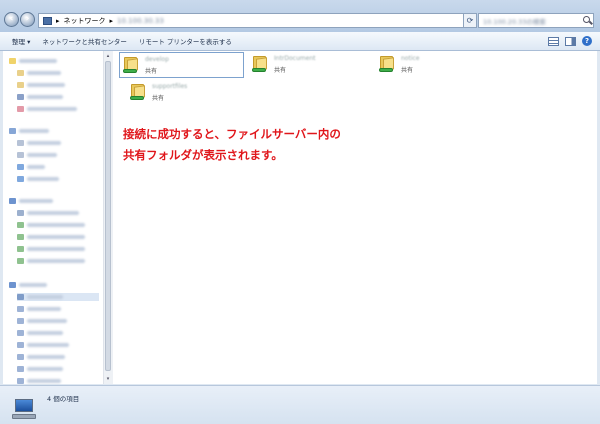  I want to click on nav-item-favorites, so click(33, 61).